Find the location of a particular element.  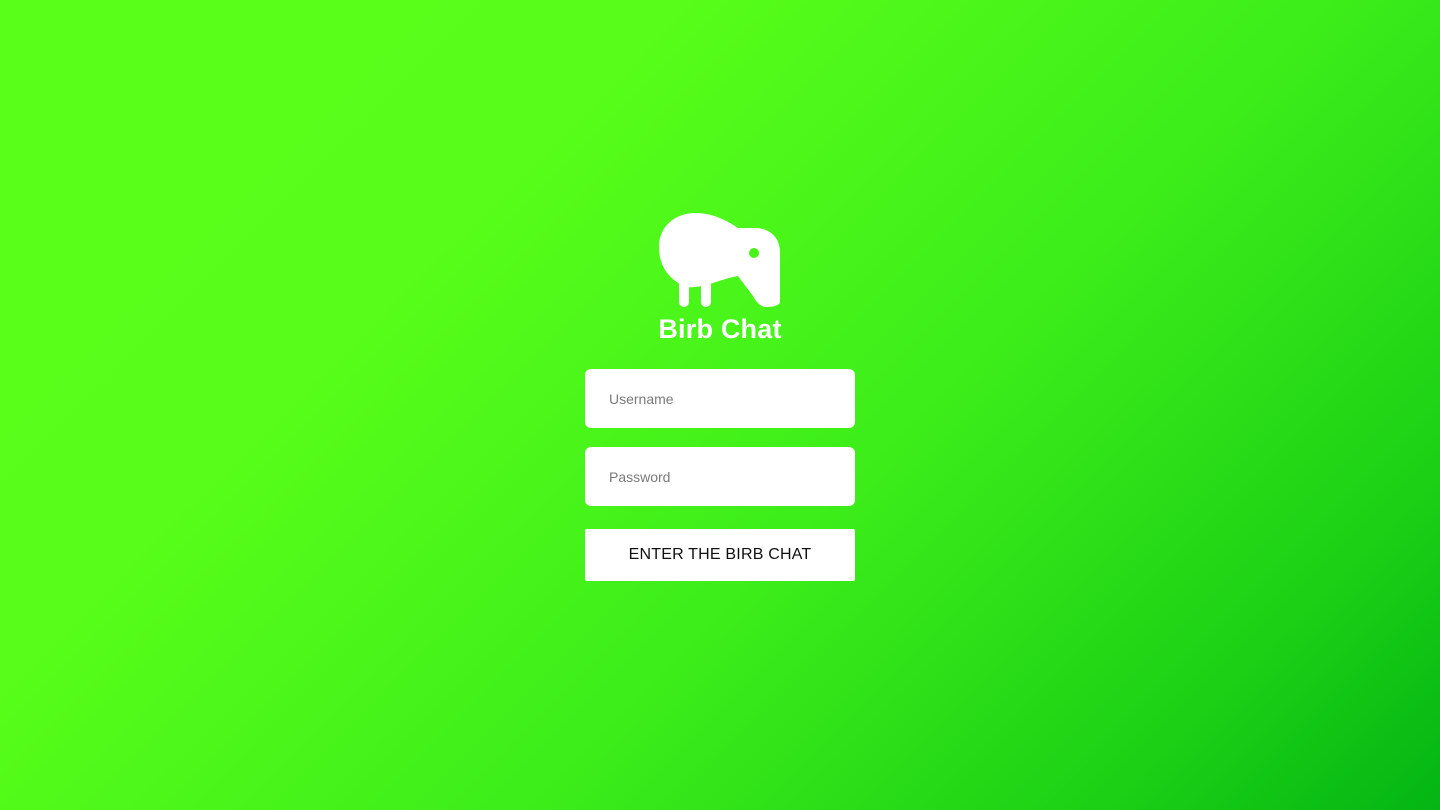

password-input is located at coordinates (720, 476).